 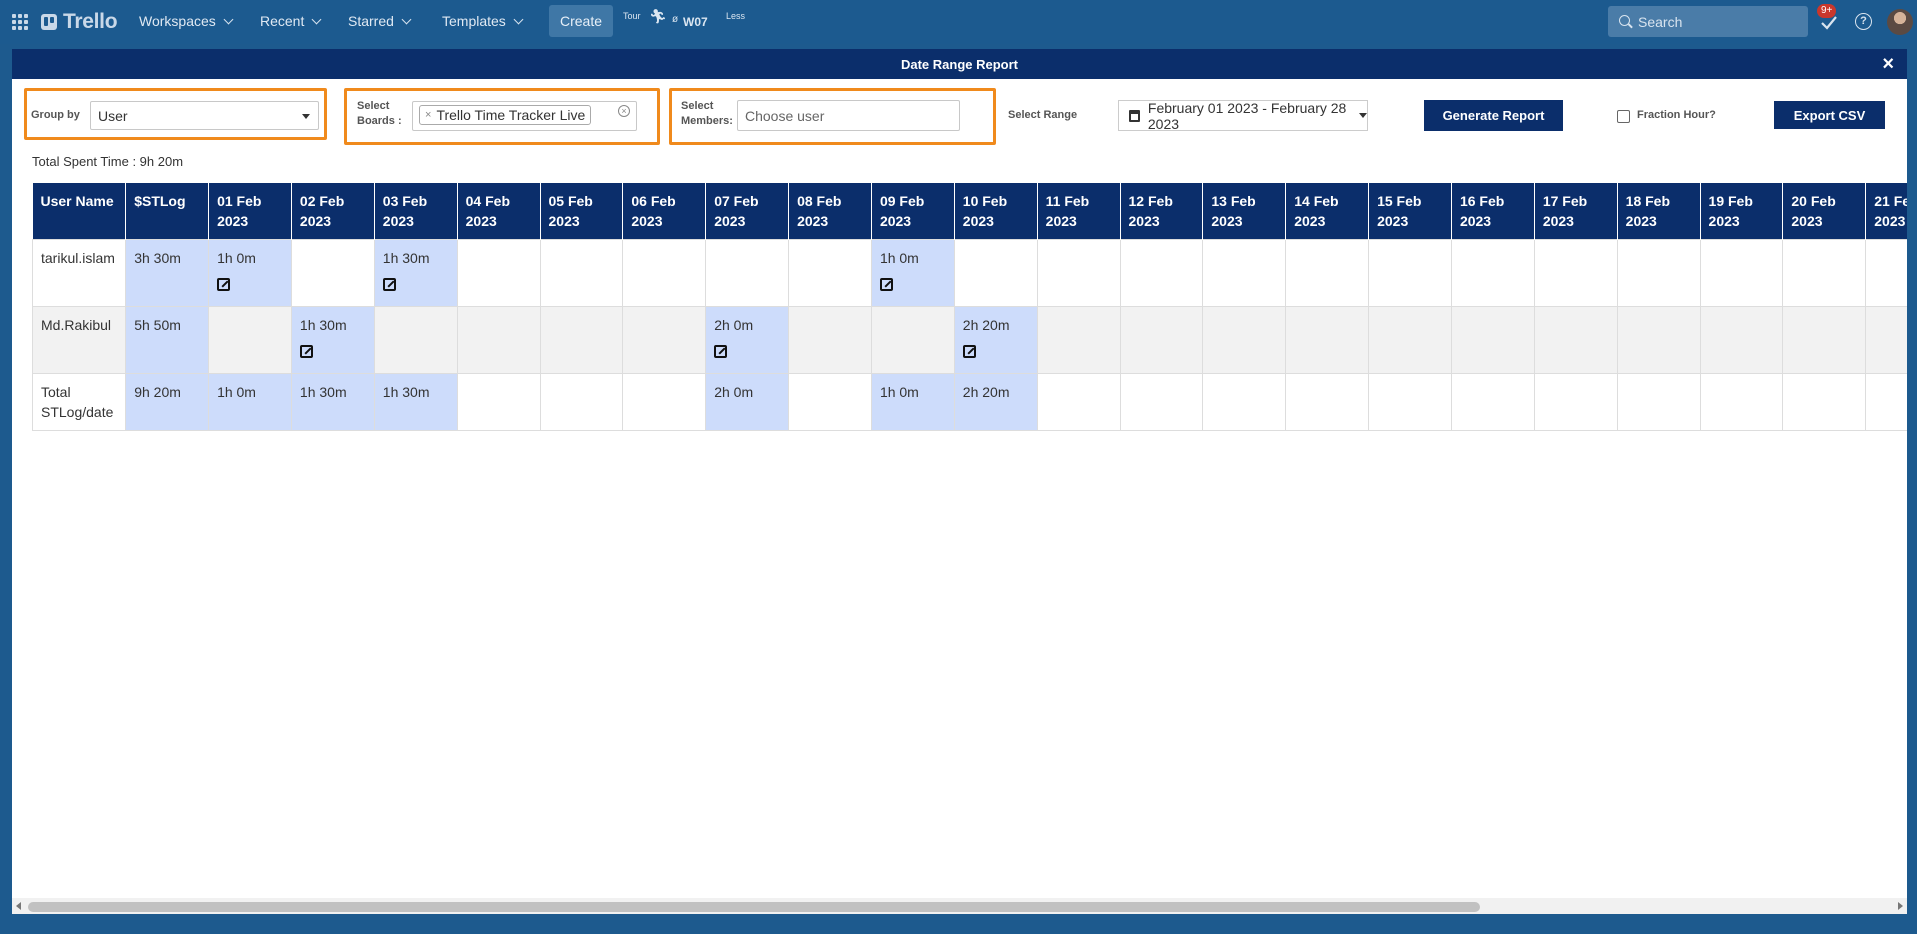 What do you see at coordinates (236, 391) in the screenshot?
I see `time-value: 1h 0m` at bounding box center [236, 391].